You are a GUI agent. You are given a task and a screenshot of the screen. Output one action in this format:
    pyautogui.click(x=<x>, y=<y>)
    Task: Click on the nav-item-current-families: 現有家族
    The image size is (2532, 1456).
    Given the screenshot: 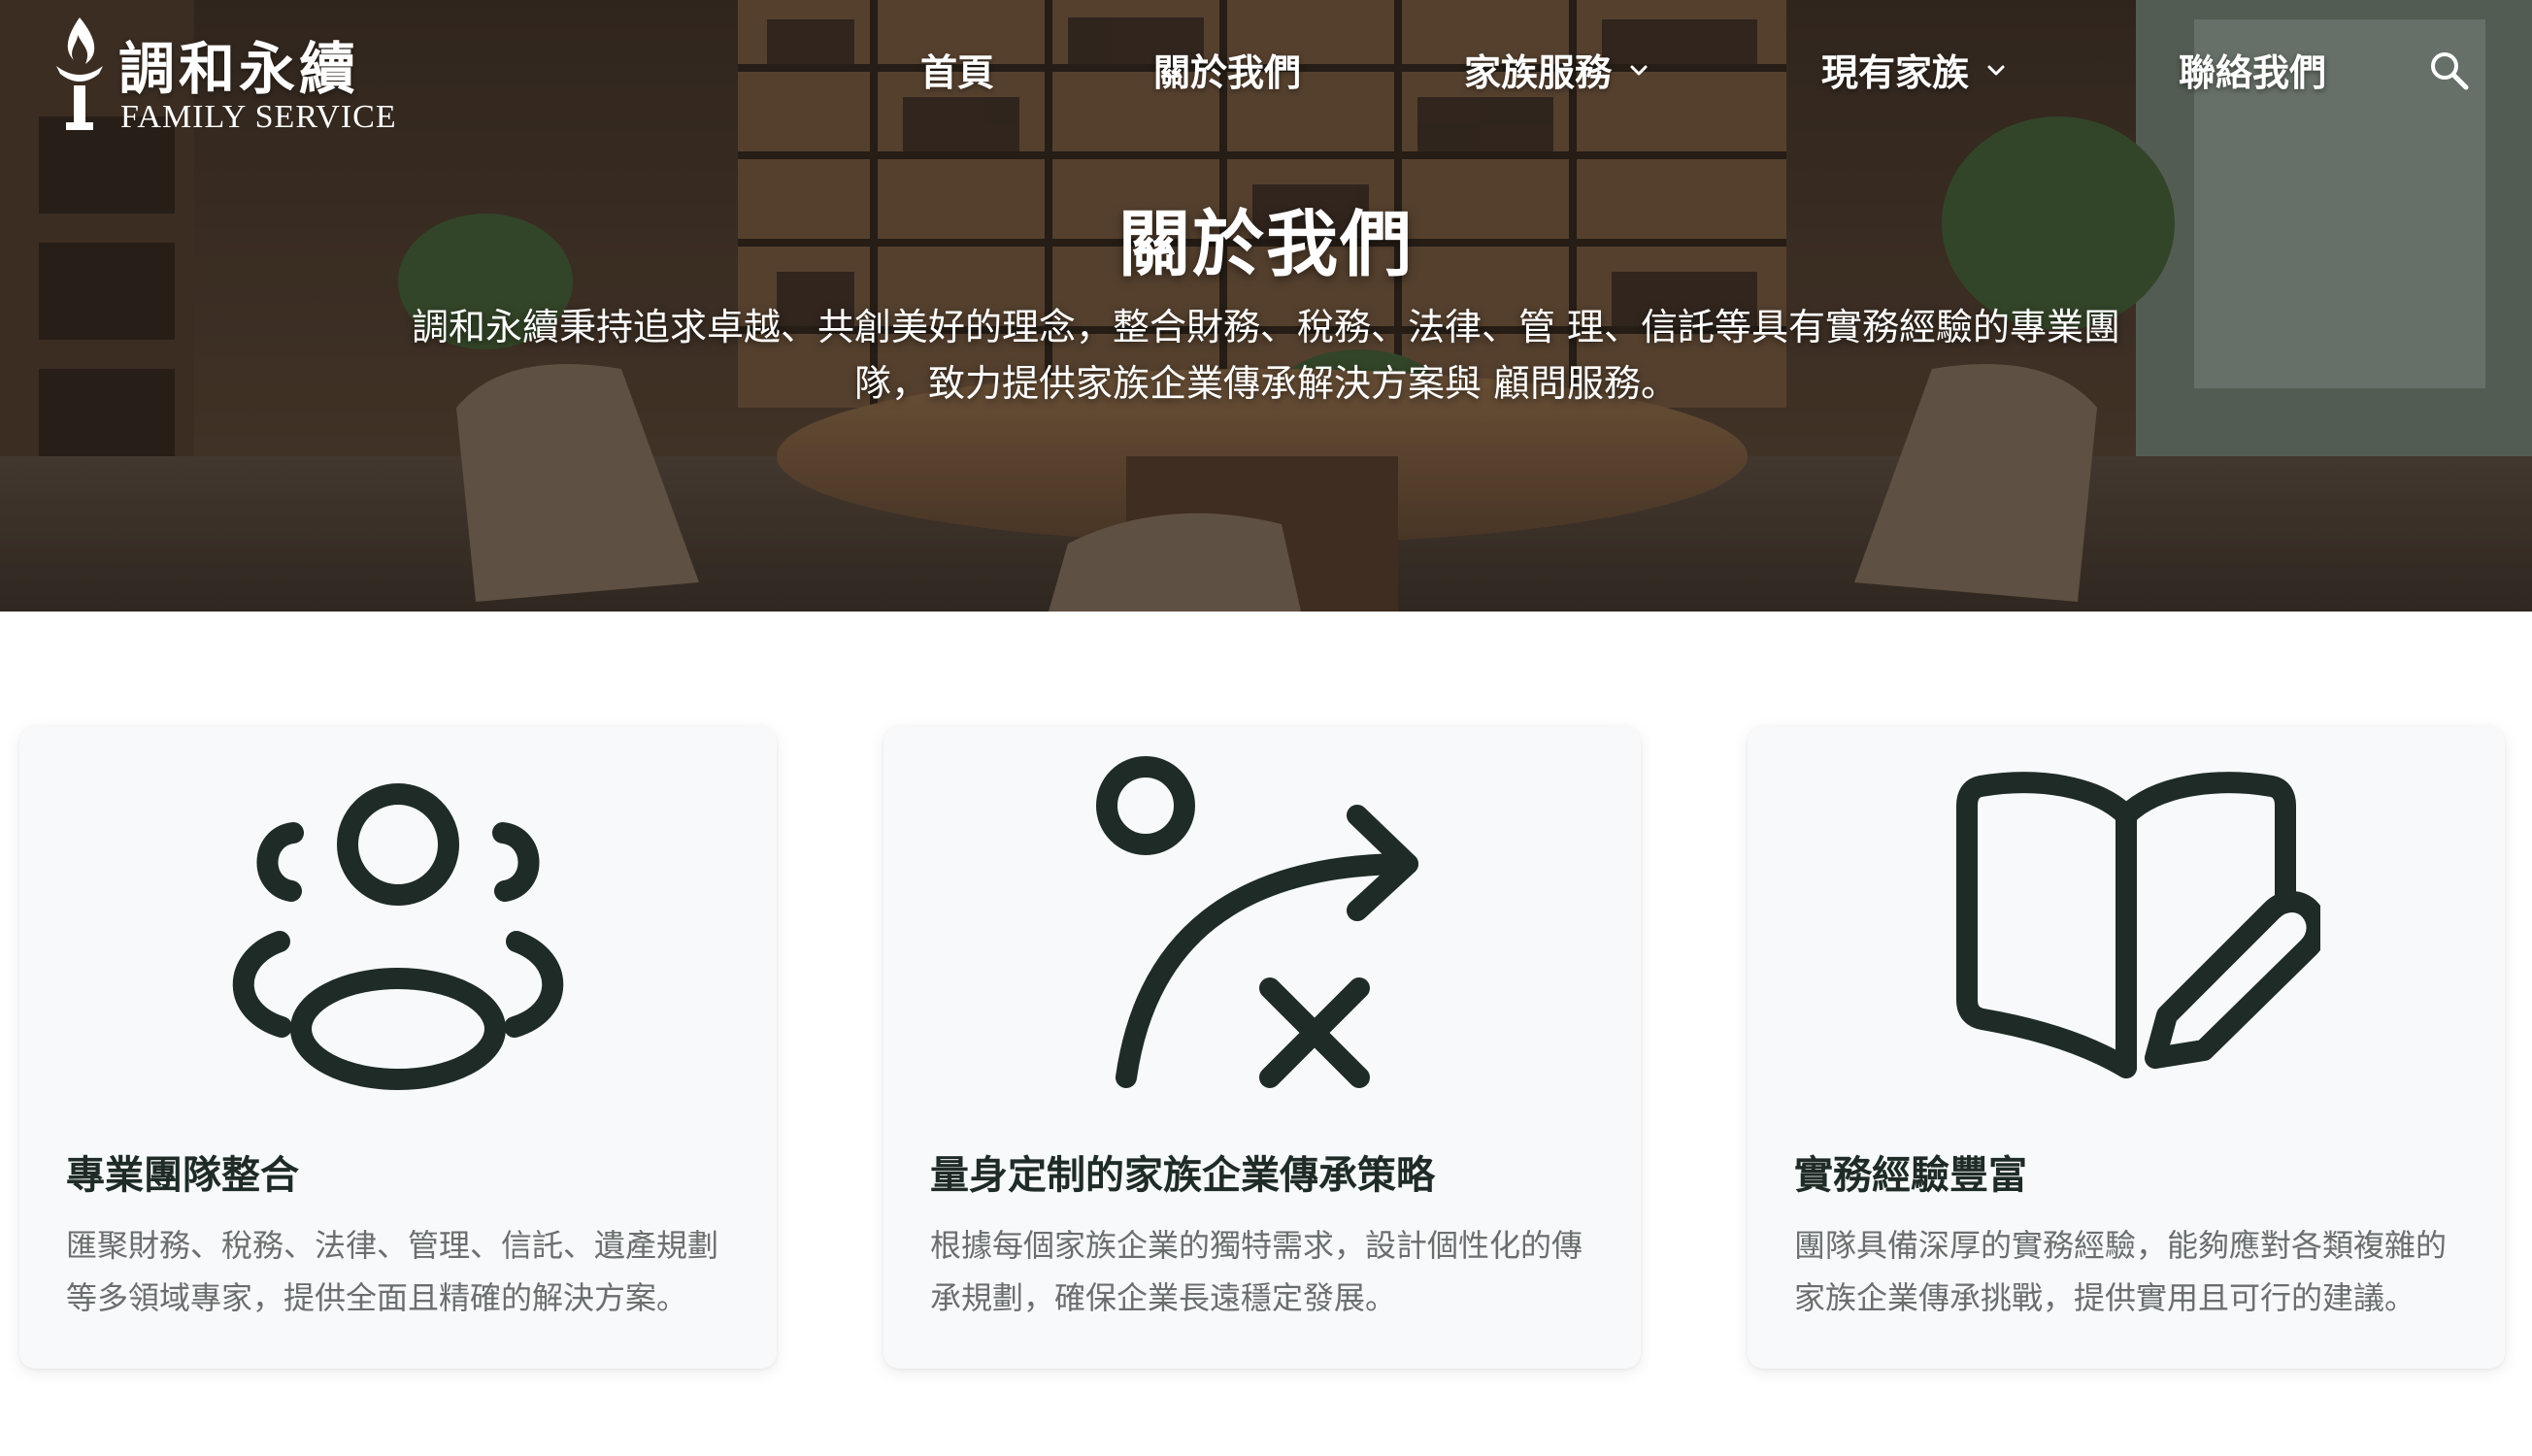 What is the action you would take?
    pyautogui.click(x=1914, y=69)
    